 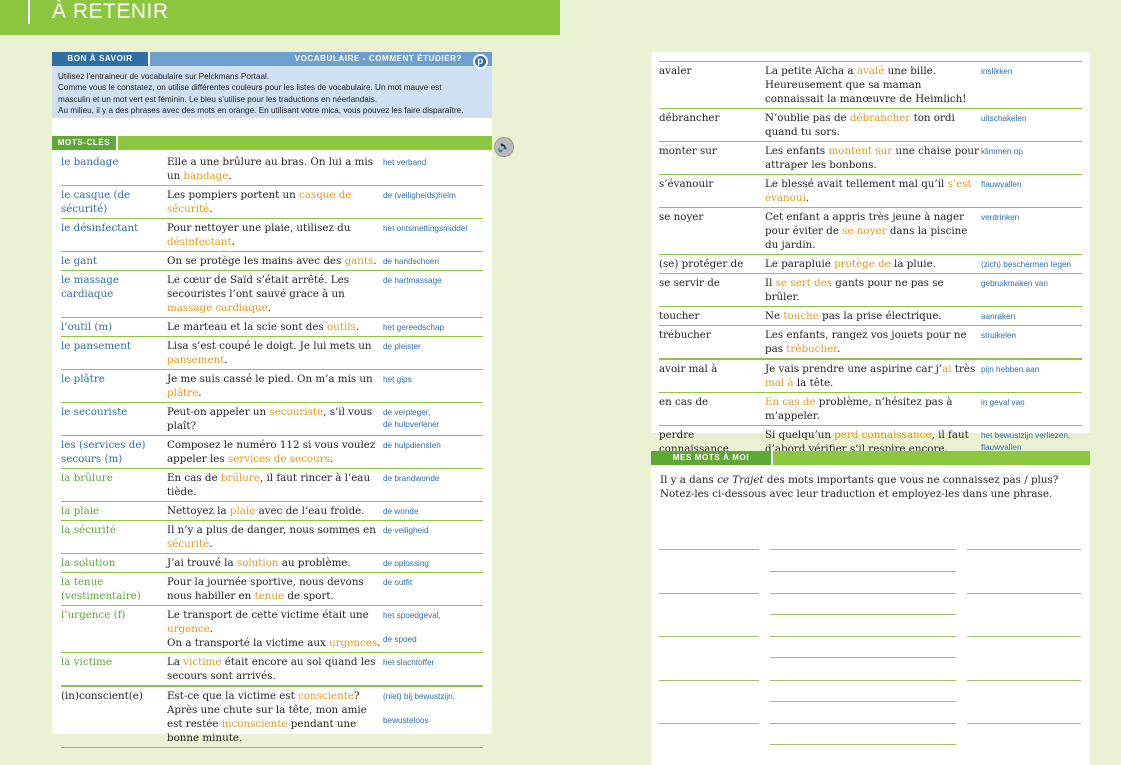 I want to click on highlight-word: sécurité, so click(x=188, y=544).